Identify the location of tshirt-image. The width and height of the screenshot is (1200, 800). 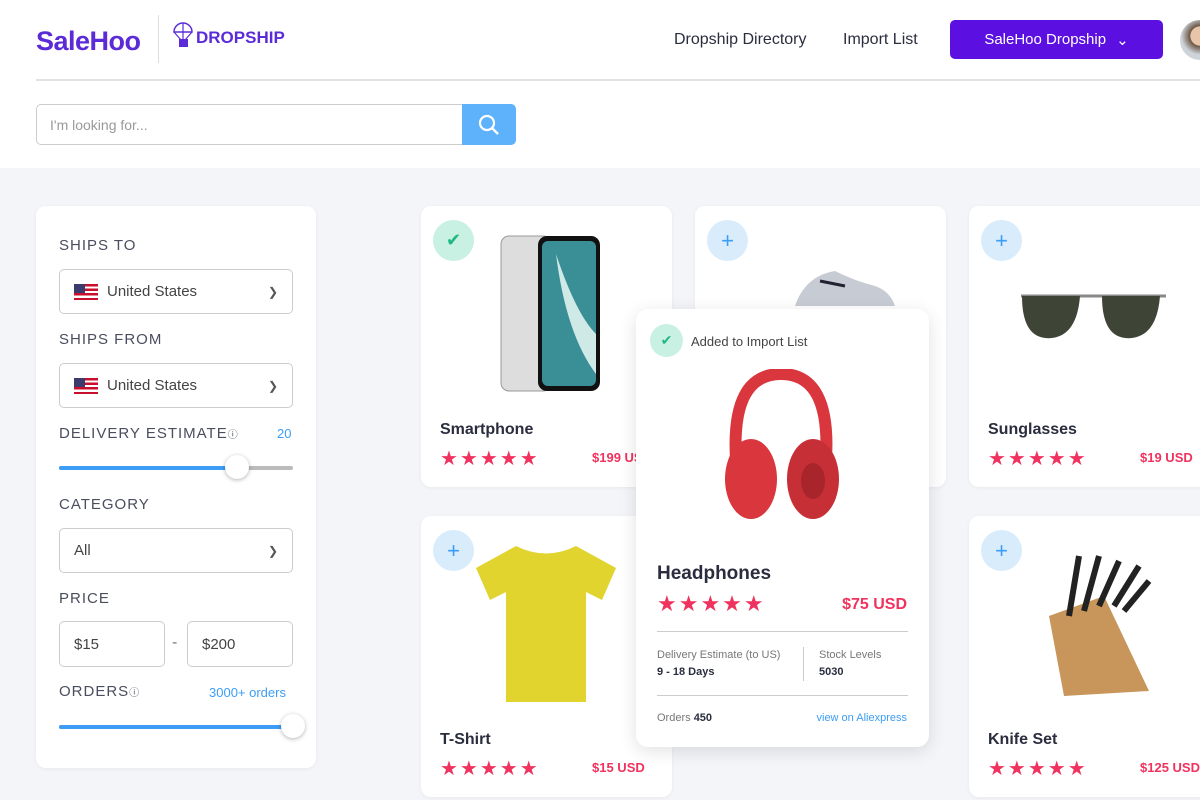
(546, 624).